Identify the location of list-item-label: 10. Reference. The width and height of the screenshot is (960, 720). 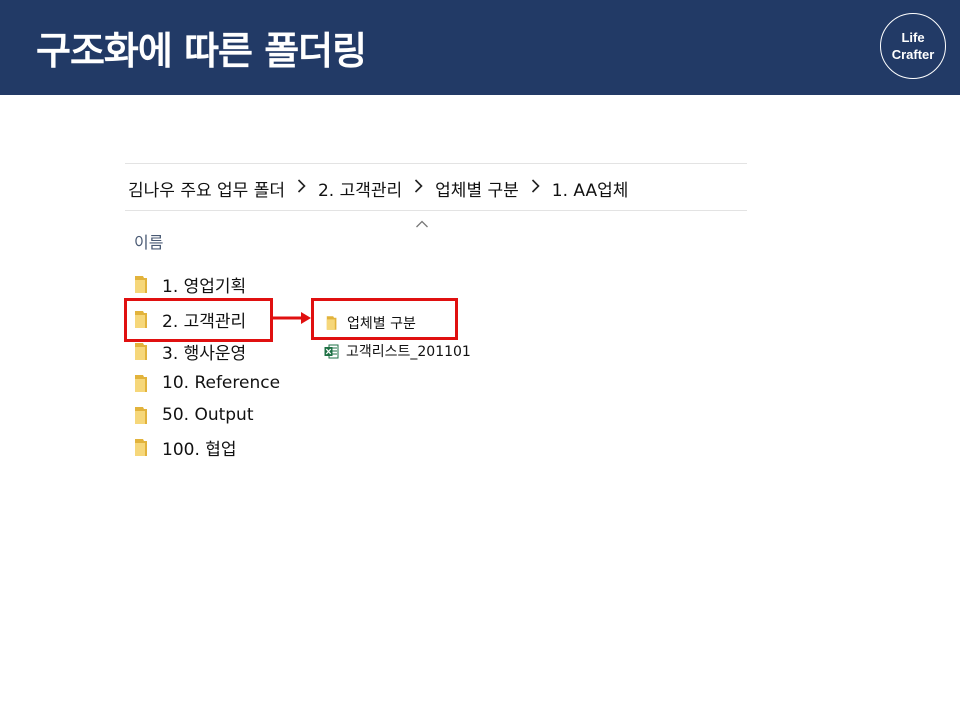
(221, 383).